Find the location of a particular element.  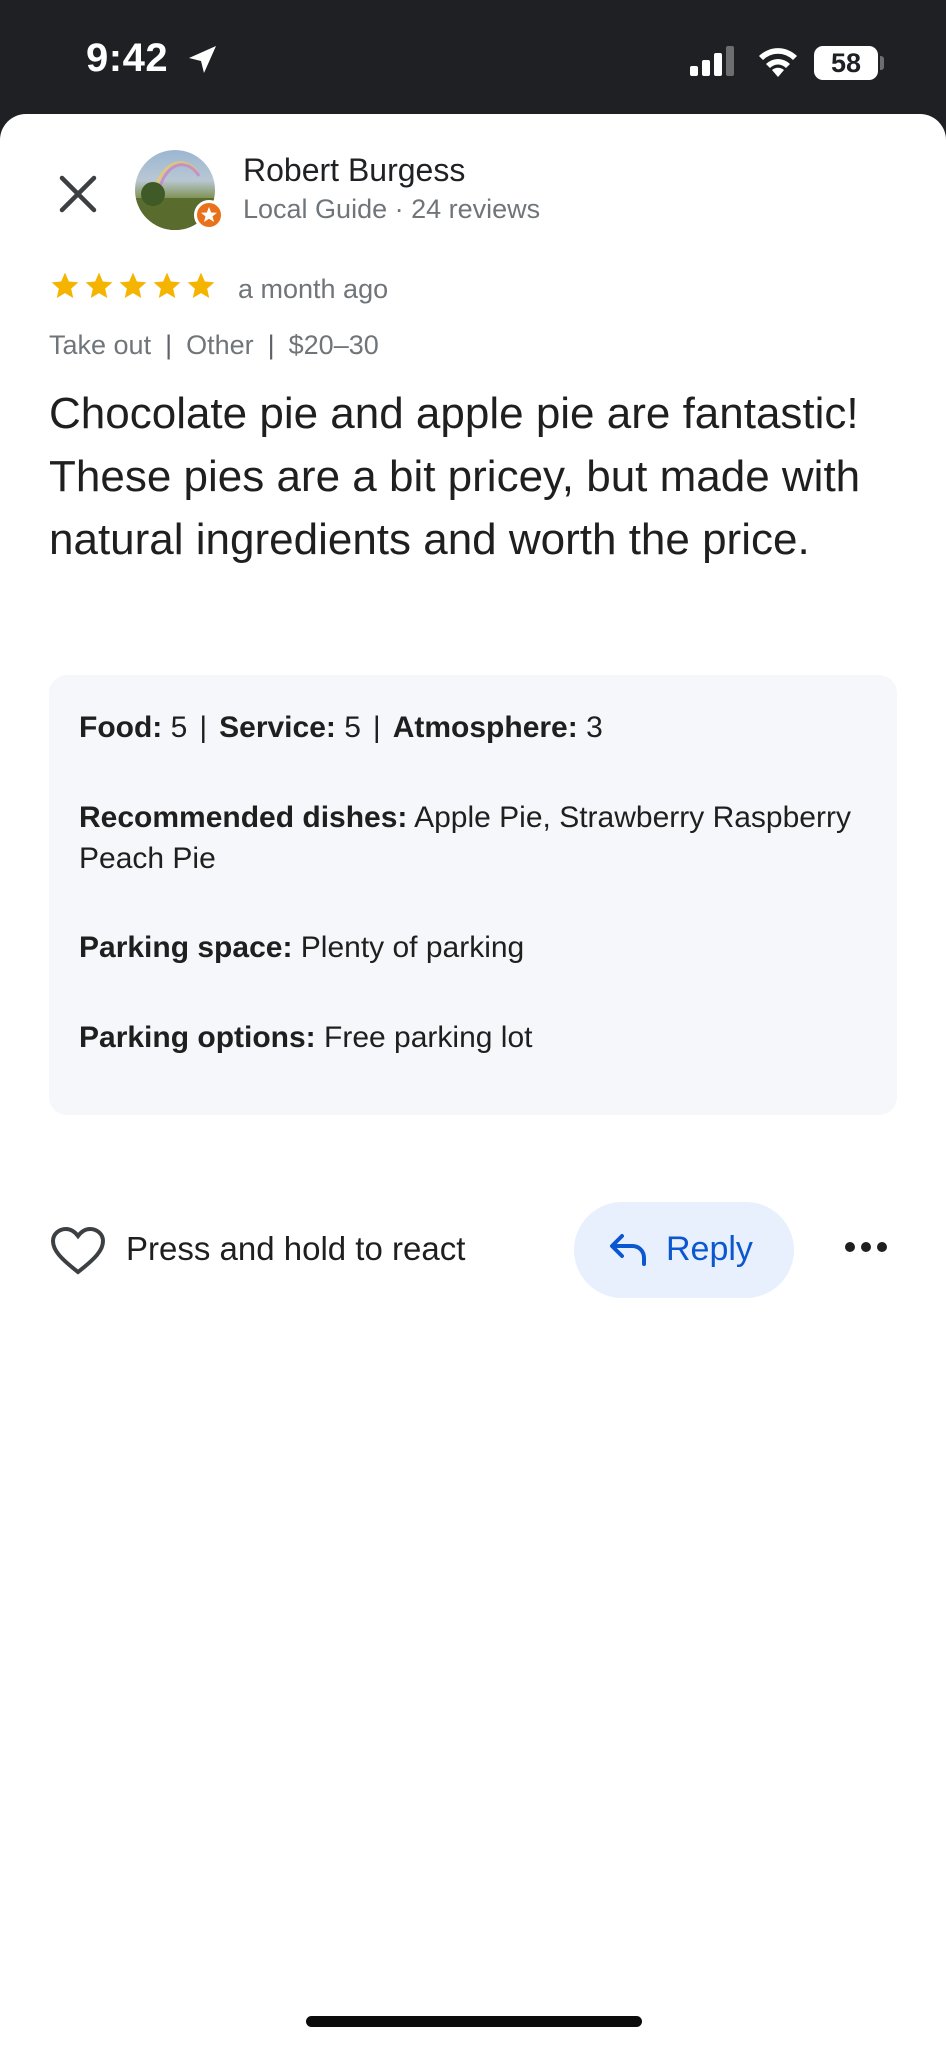

detail-parking-options-row: Parking options: Free parking lot is located at coordinates (469, 1037).